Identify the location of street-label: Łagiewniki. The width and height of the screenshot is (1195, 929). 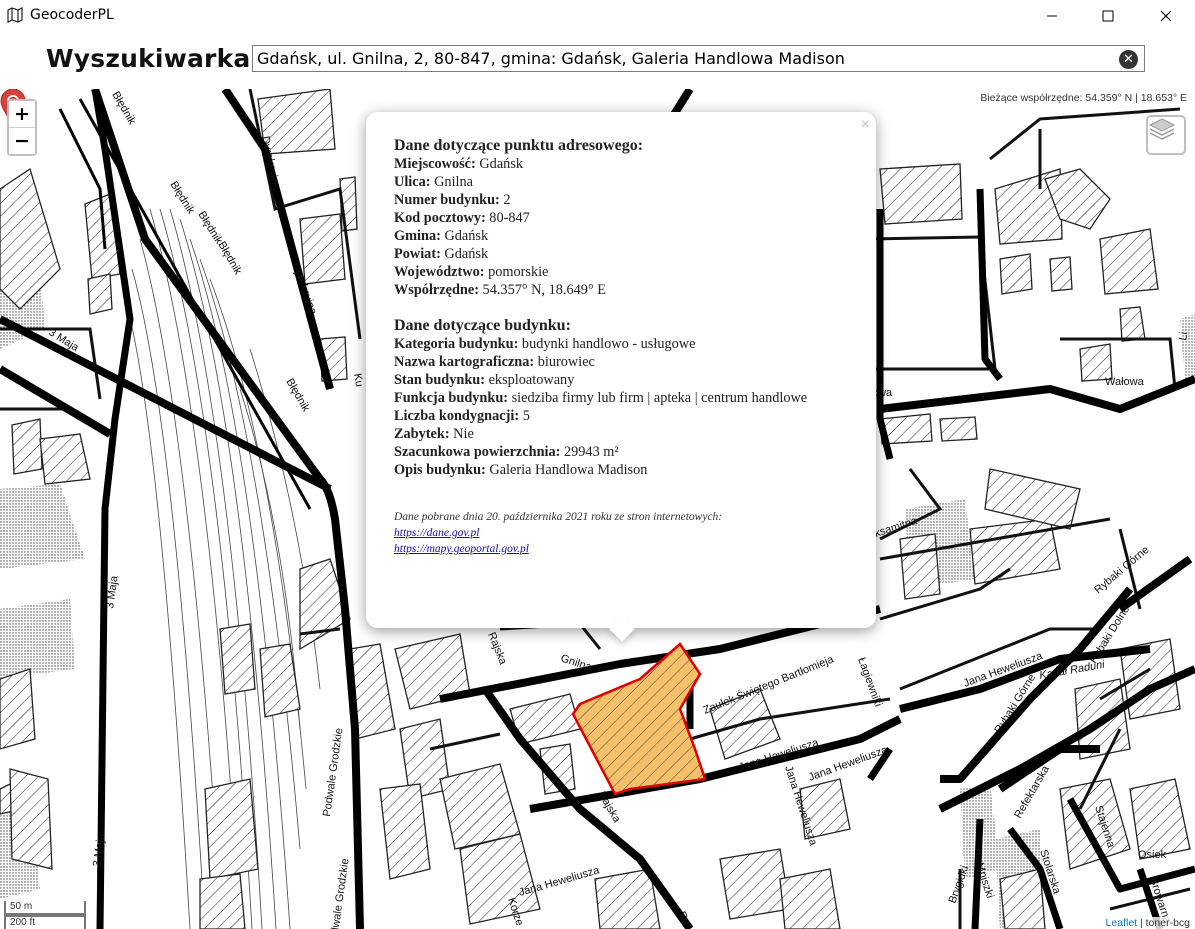
(869, 682).